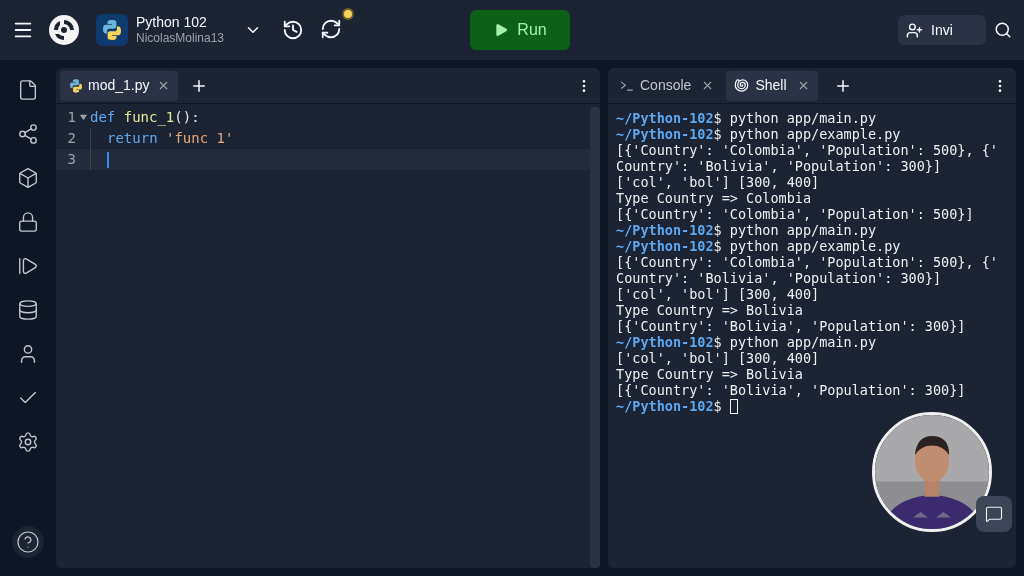 The height and width of the screenshot is (576, 1024). What do you see at coordinates (28, 310) in the screenshot?
I see `database-icon` at bounding box center [28, 310].